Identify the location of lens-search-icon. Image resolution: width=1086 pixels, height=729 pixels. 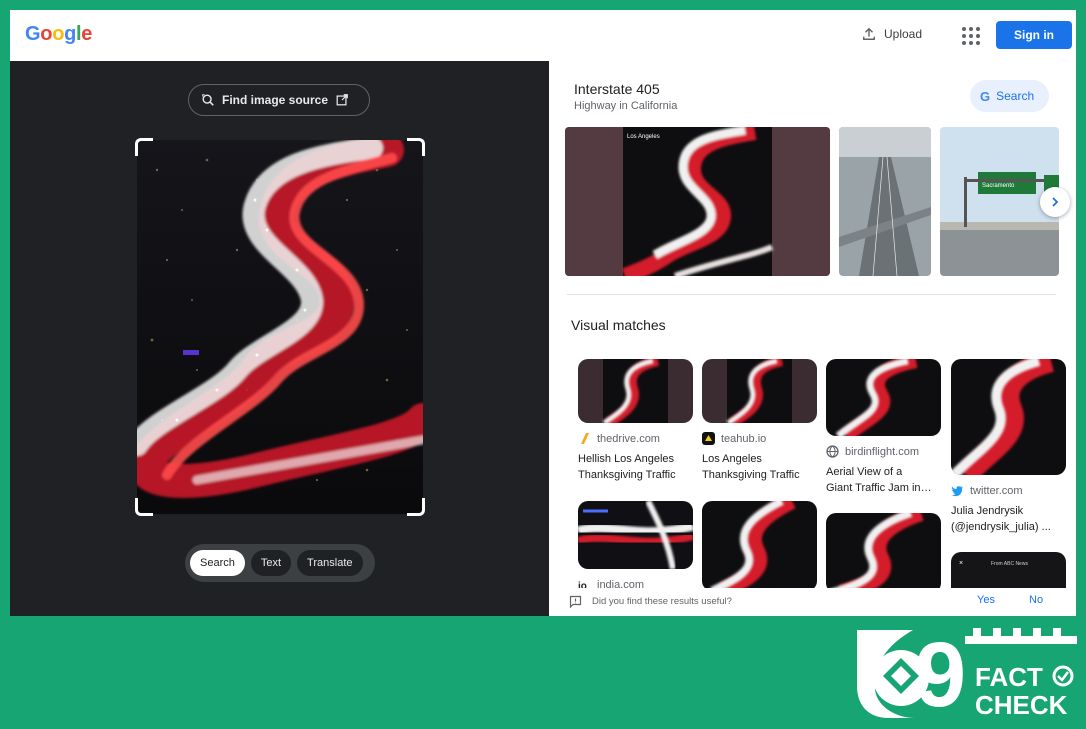
(208, 100).